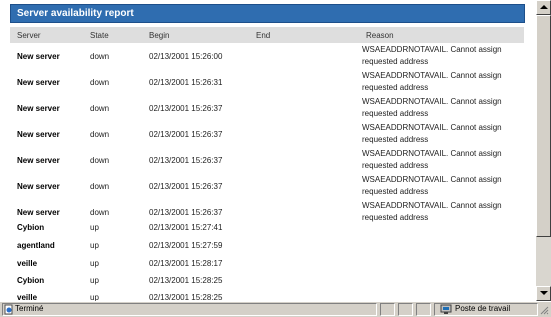 This screenshot has width=551, height=317. Describe the element at coordinates (544, 310) in the screenshot. I see `resize-grip-icon` at that location.